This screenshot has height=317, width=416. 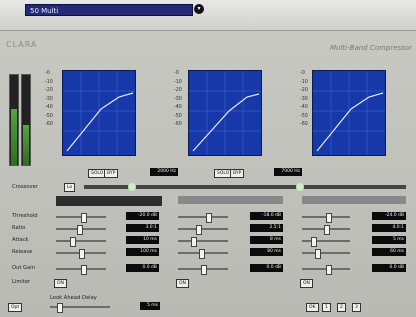 I want to click on param-value: 10 ms, so click(x=142, y=240).